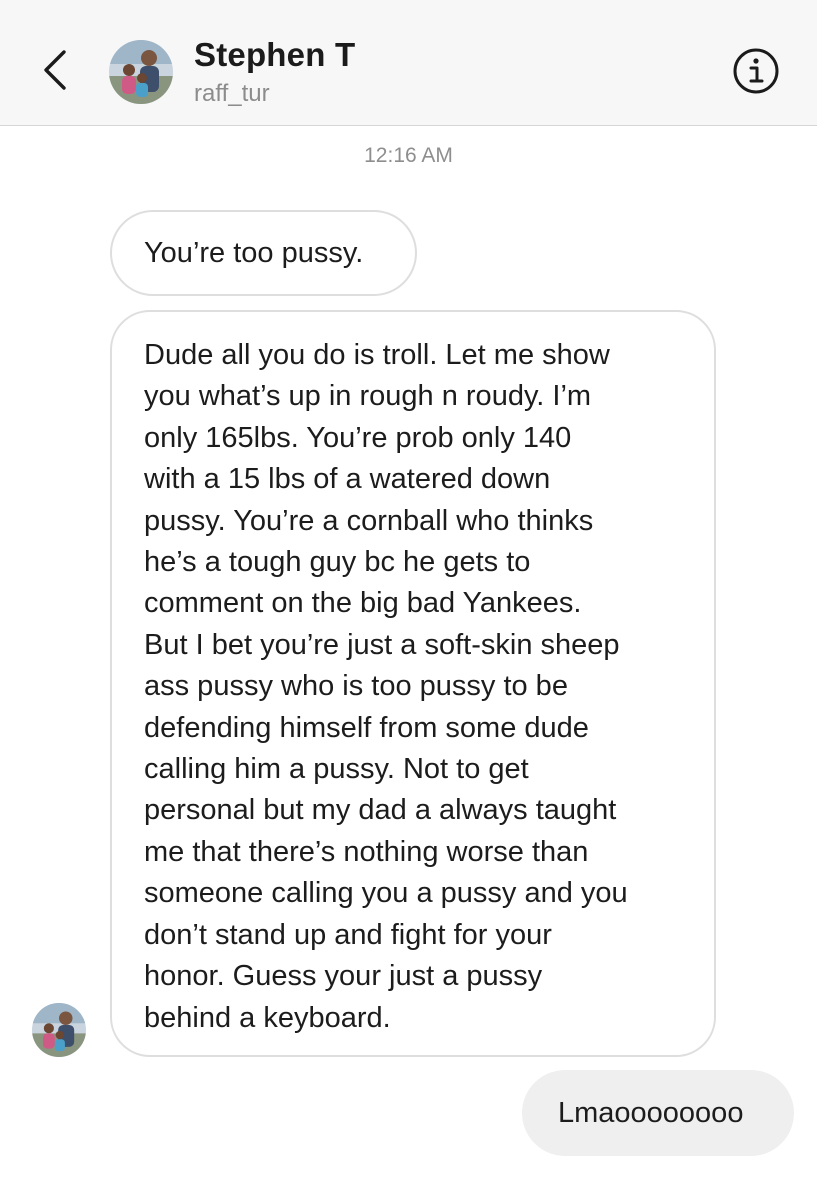 The width and height of the screenshot is (817, 1200). Describe the element at coordinates (651, 1113) in the screenshot. I see `message-text: Lmaoooooooo` at that location.